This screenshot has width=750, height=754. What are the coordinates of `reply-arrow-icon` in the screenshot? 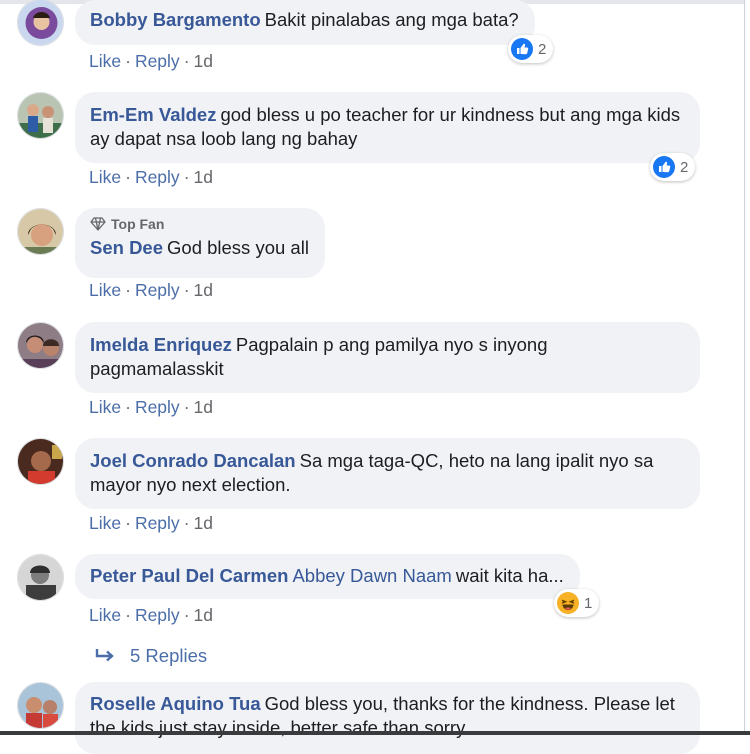 It's located at (104, 655).